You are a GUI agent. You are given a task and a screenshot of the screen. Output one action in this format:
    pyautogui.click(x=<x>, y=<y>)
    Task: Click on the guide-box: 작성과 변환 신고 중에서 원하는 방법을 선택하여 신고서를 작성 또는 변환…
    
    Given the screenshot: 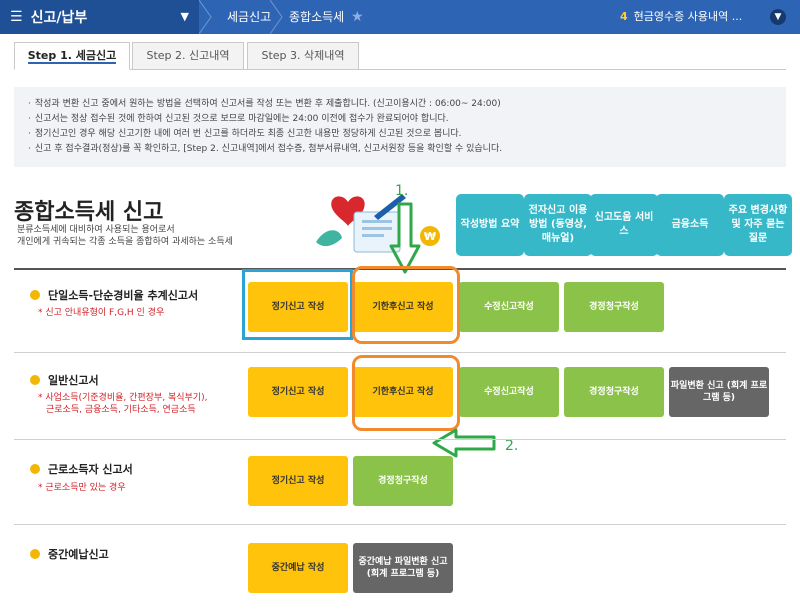 What is the action you would take?
    pyautogui.click(x=400, y=127)
    